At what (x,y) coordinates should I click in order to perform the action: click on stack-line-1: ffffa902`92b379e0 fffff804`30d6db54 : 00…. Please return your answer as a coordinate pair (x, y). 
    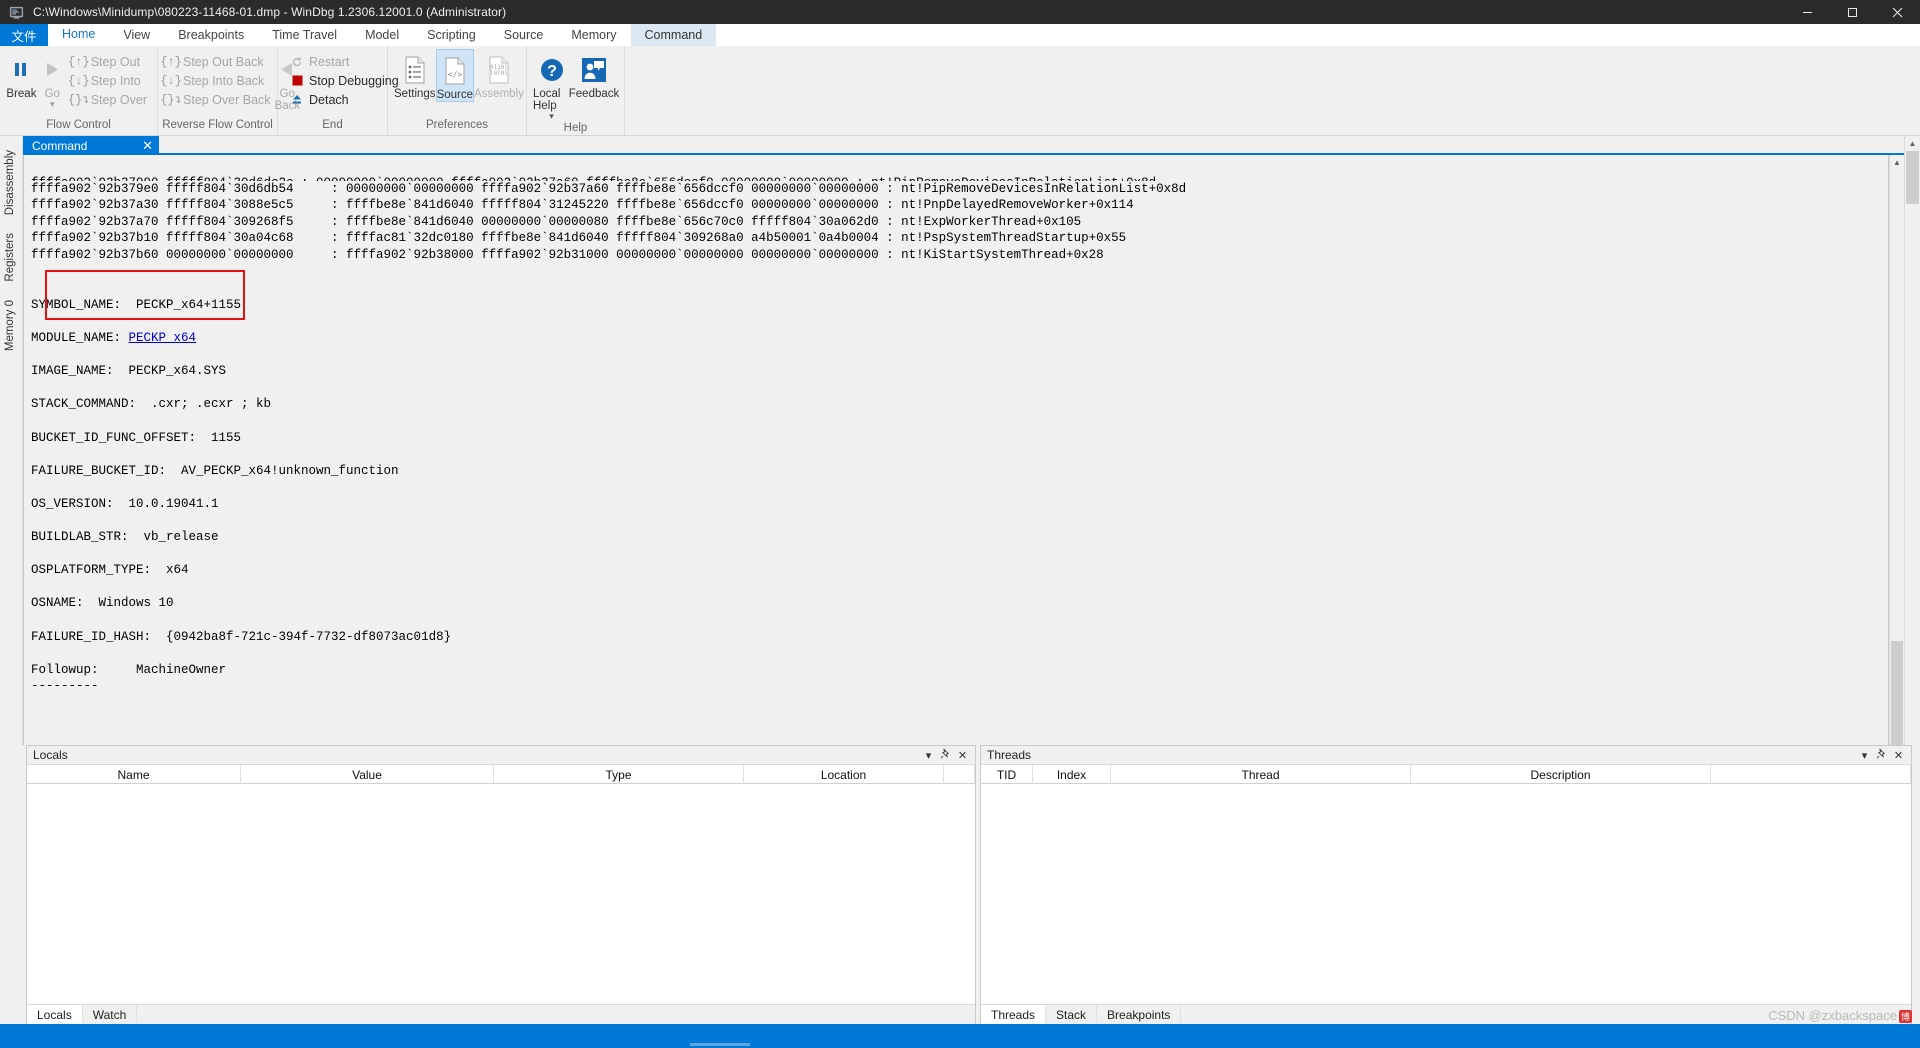
    Looking at the image, I should click on (609, 188).